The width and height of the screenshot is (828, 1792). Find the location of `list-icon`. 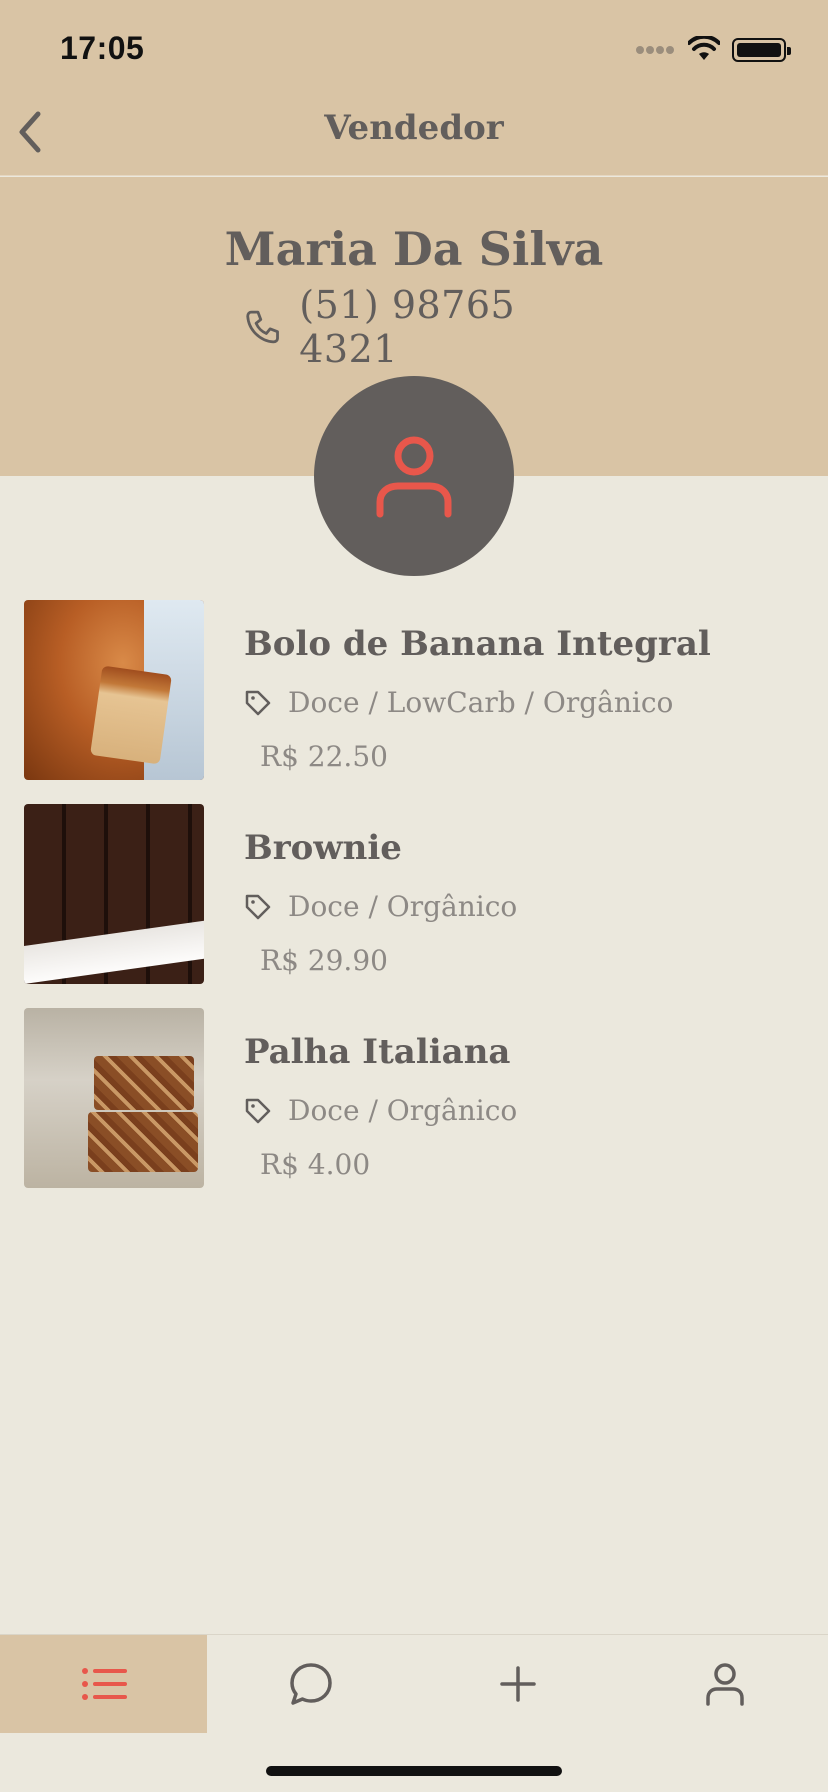

list-icon is located at coordinates (104, 1684).